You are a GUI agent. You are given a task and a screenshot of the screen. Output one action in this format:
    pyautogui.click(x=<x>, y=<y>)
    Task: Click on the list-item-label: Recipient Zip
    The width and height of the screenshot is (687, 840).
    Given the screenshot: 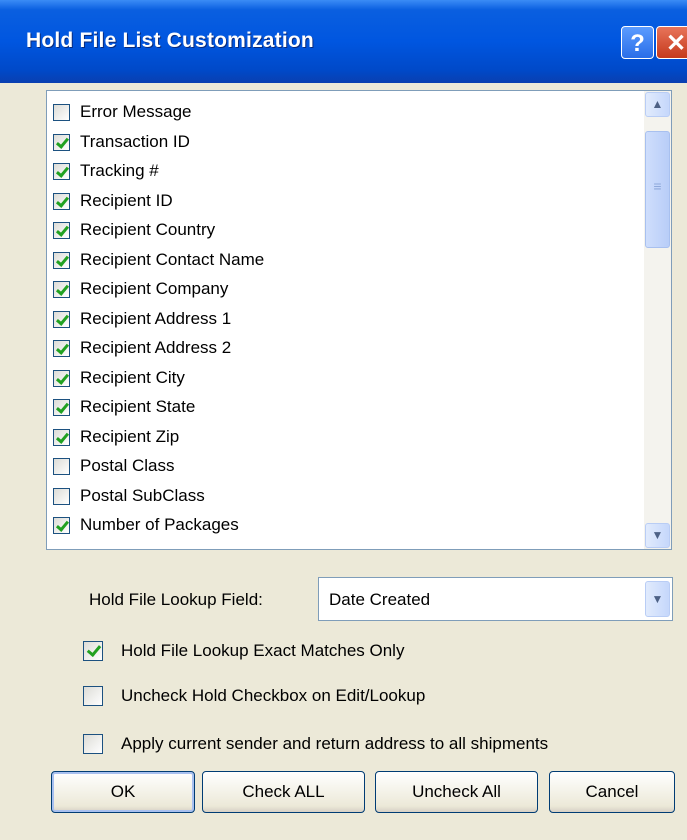 What is the action you would take?
    pyautogui.click(x=130, y=436)
    